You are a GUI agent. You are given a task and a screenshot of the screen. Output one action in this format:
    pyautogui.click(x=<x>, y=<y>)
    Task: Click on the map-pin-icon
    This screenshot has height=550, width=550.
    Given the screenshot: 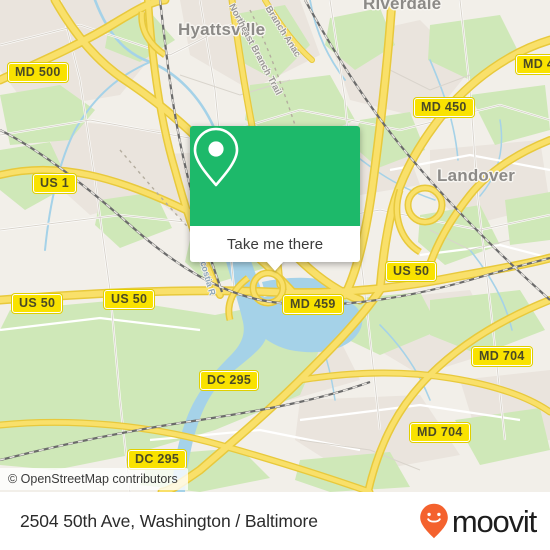 What is the action you would take?
    pyautogui.click(x=216, y=157)
    